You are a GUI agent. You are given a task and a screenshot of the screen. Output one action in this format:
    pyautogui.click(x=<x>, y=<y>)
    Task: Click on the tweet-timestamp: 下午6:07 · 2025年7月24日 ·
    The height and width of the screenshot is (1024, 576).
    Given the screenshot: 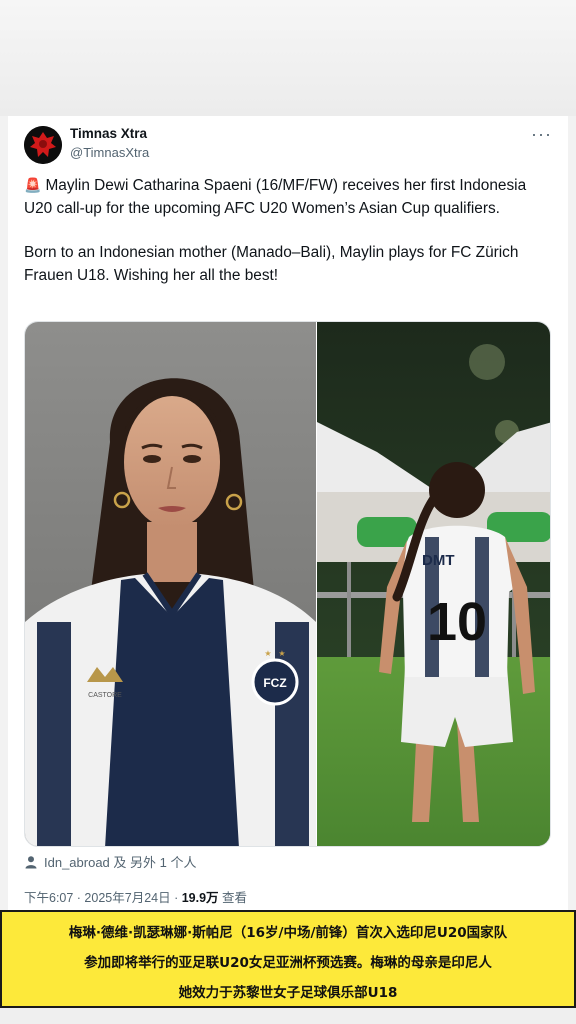 What is the action you would take?
    pyautogui.click(x=103, y=898)
    